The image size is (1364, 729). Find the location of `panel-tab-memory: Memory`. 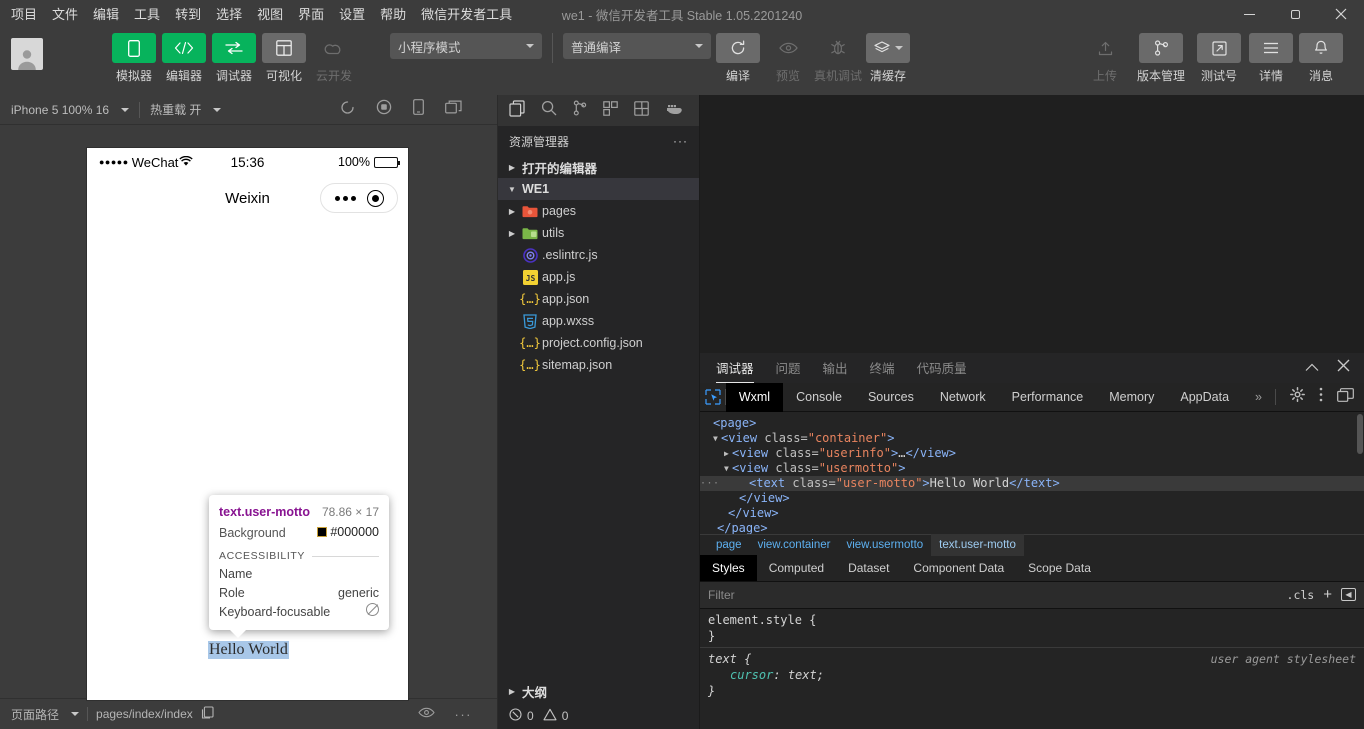

panel-tab-memory: Memory is located at coordinates (1131, 397).